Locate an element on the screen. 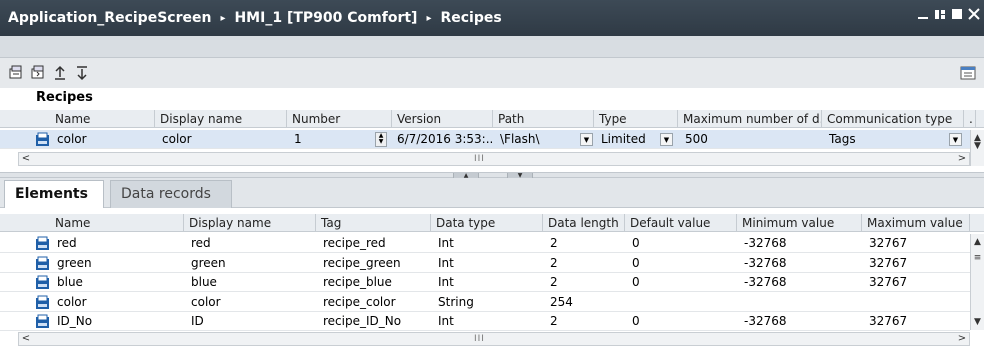 Image resolution: width=984 pixels, height=346 pixels. element-name: blue is located at coordinates (117, 282).